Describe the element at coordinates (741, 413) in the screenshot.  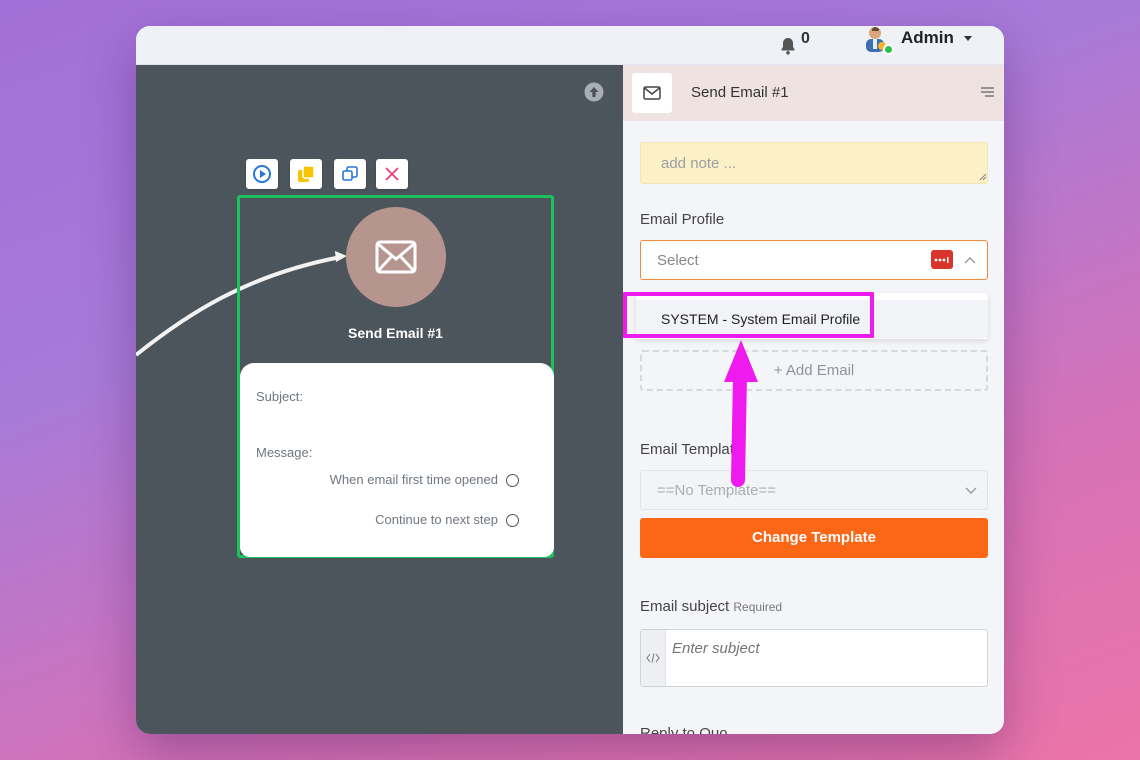
I see `annotation-arrow` at that location.